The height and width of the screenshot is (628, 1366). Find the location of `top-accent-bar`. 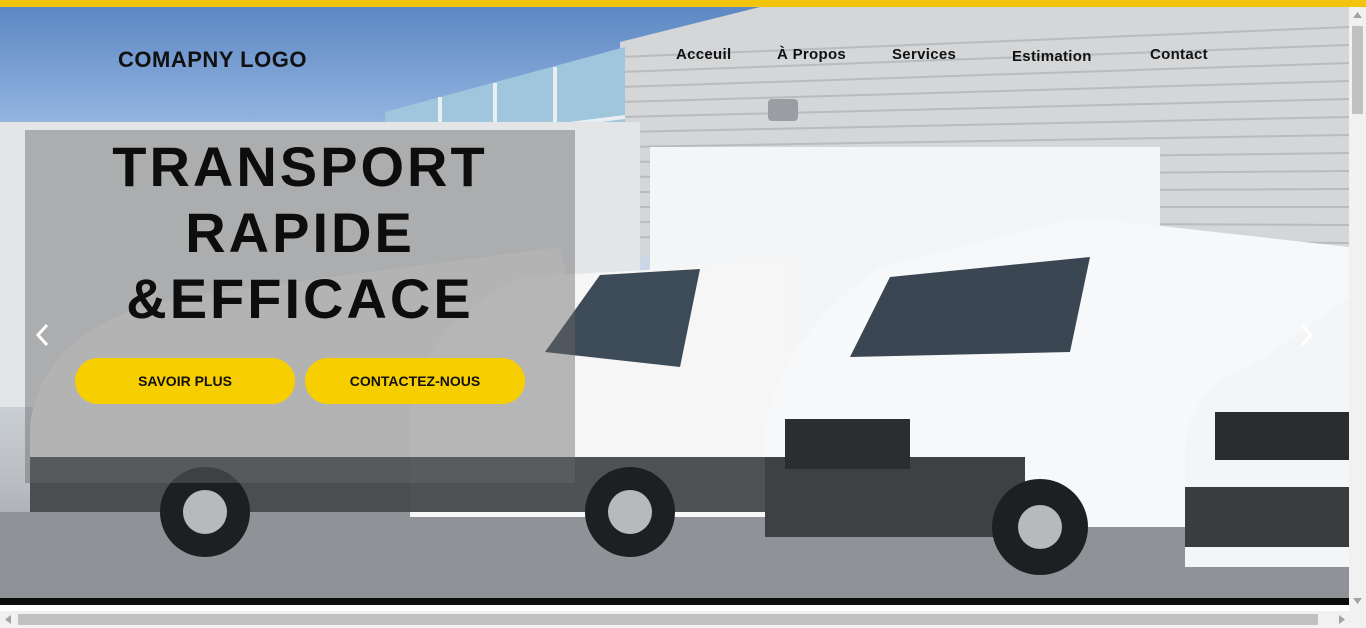

top-accent-bar is located at coordinates (683, 3).